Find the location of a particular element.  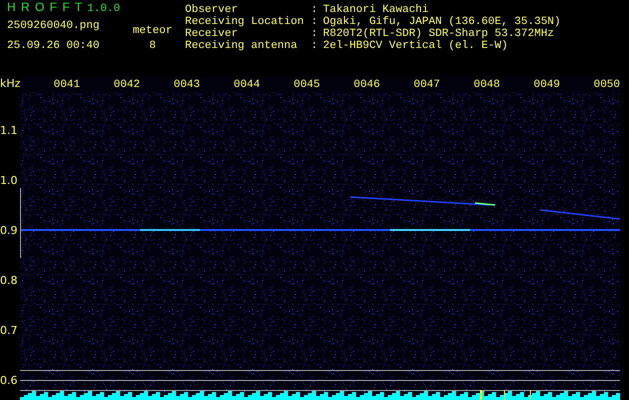

frequency-label: 0.9 is located at coordinates (9, 230).